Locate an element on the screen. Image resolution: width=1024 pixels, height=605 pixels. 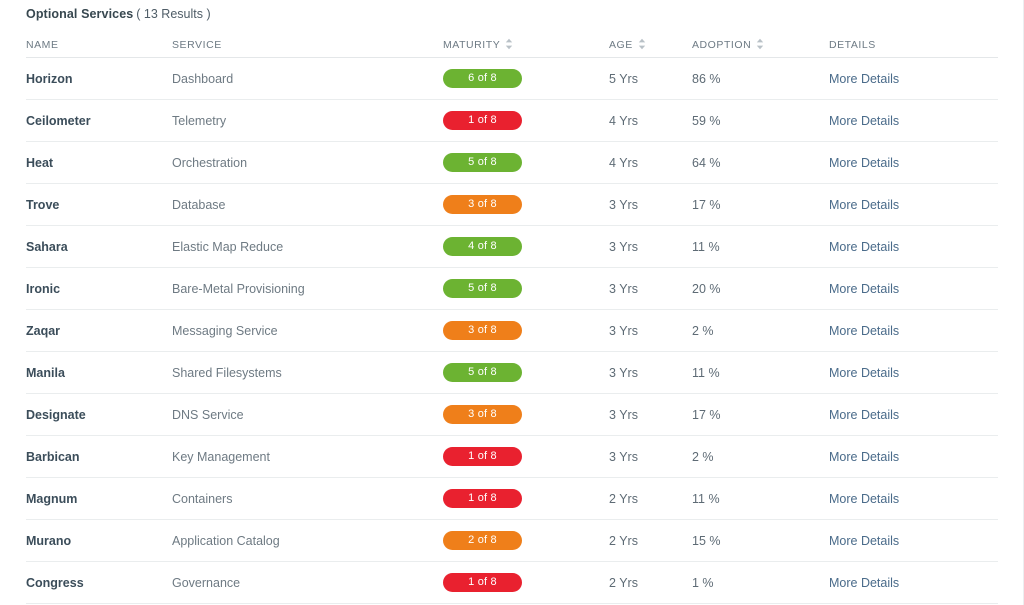
cell-name: Heat is located at coordinates (99, 162).